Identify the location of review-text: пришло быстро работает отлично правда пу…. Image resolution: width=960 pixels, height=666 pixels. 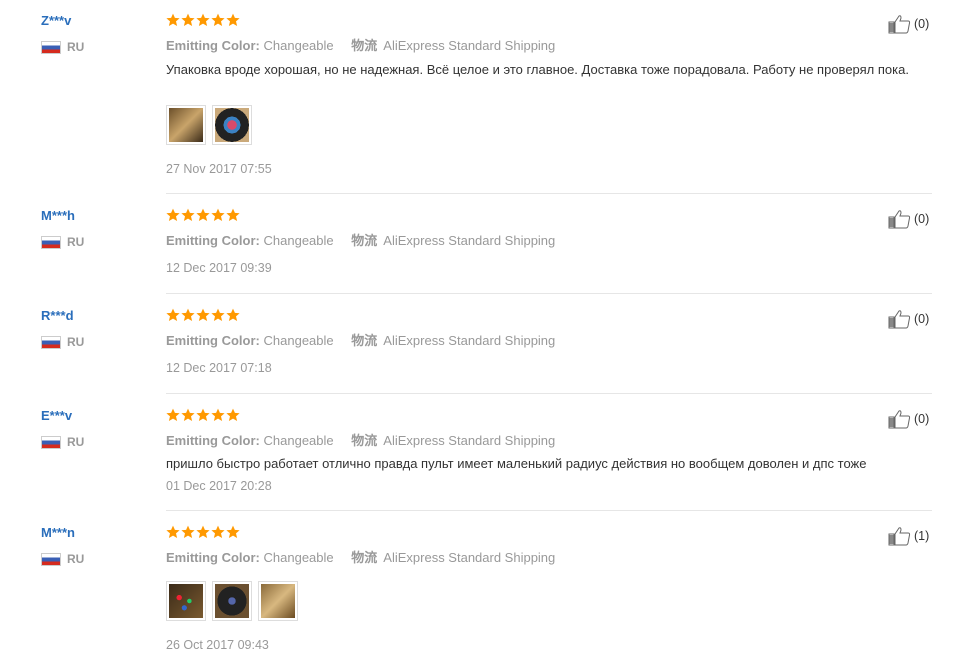
(516, 463).